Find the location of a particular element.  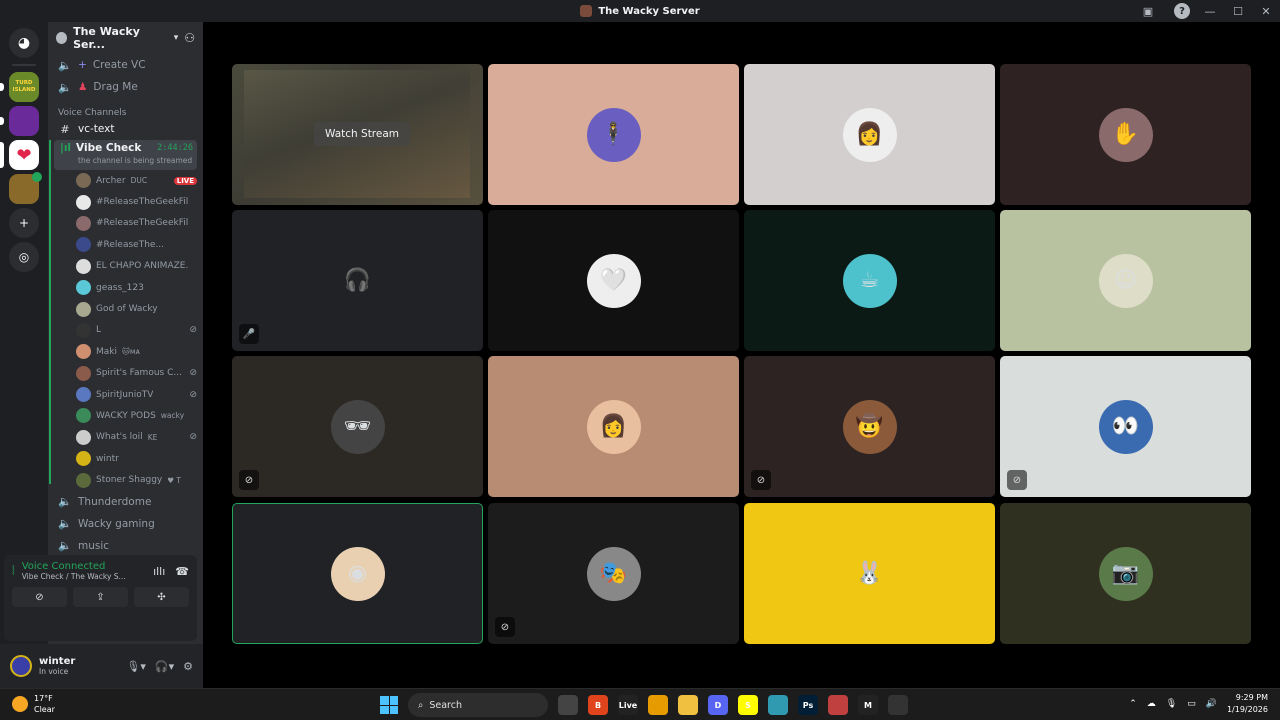

chevron-down-icon: ▾ is located at coordinates (176, 38).